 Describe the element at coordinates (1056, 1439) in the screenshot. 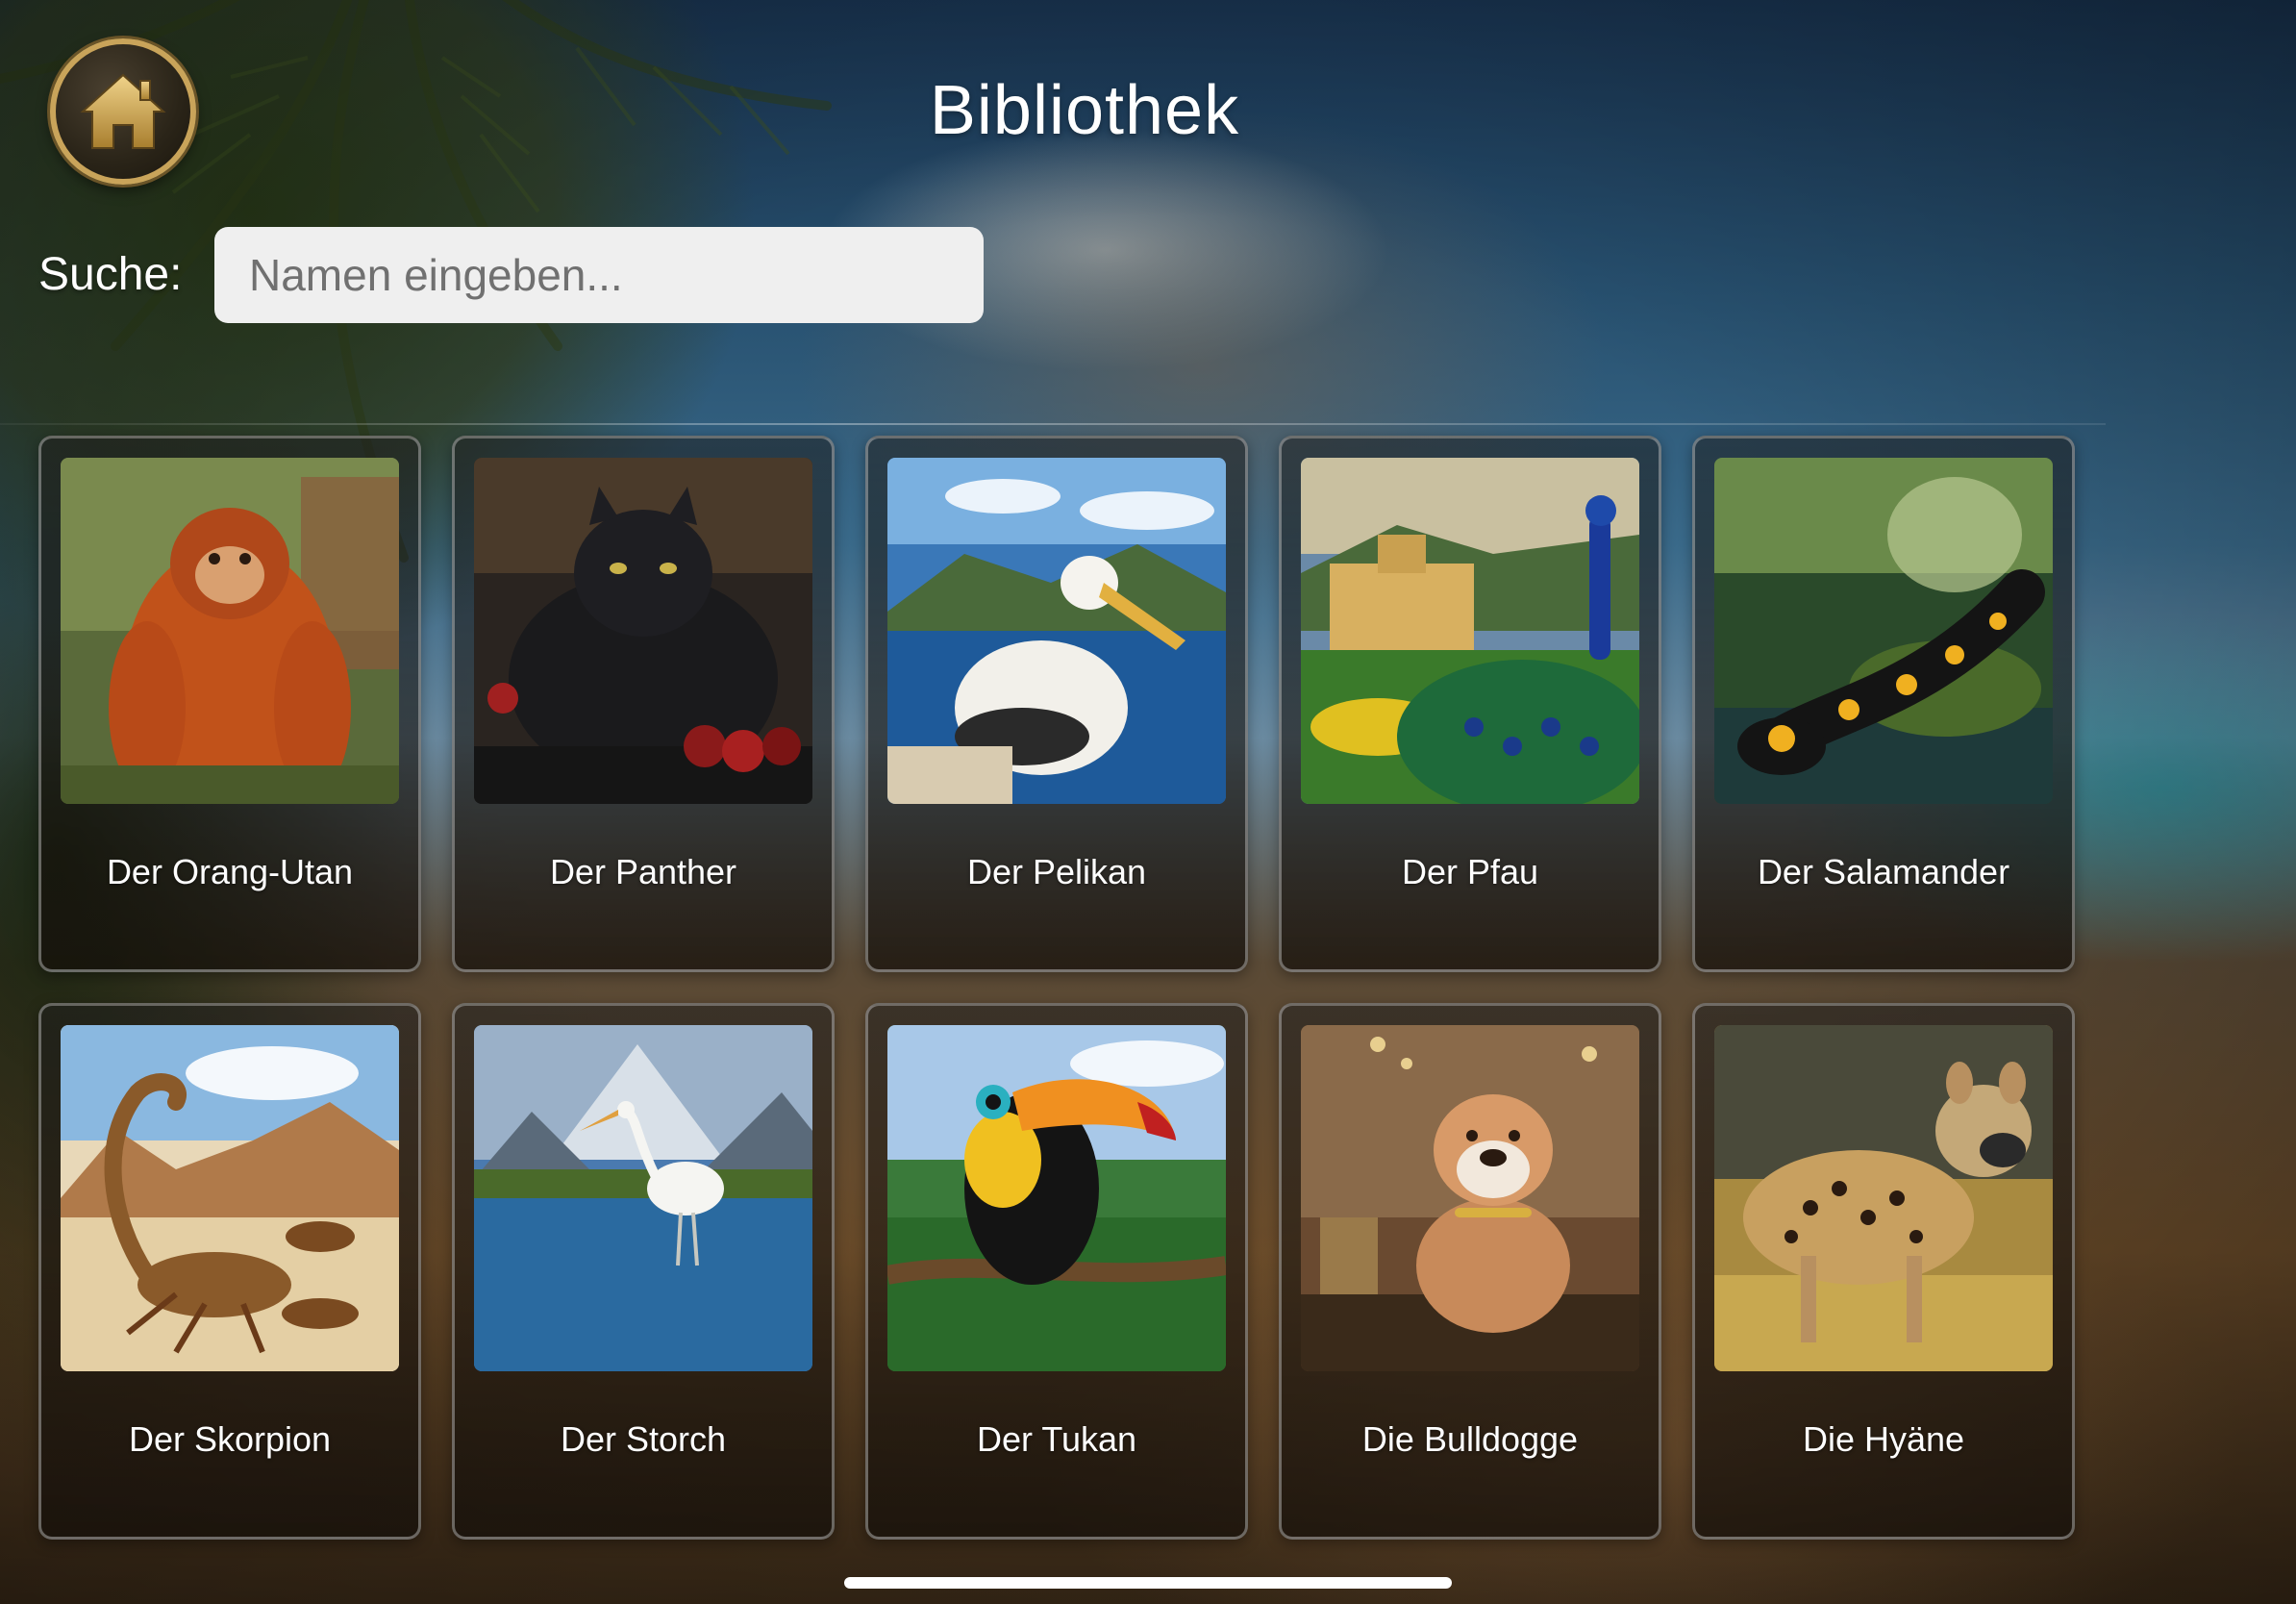

I see `card-label: Der Tukan` at that location.